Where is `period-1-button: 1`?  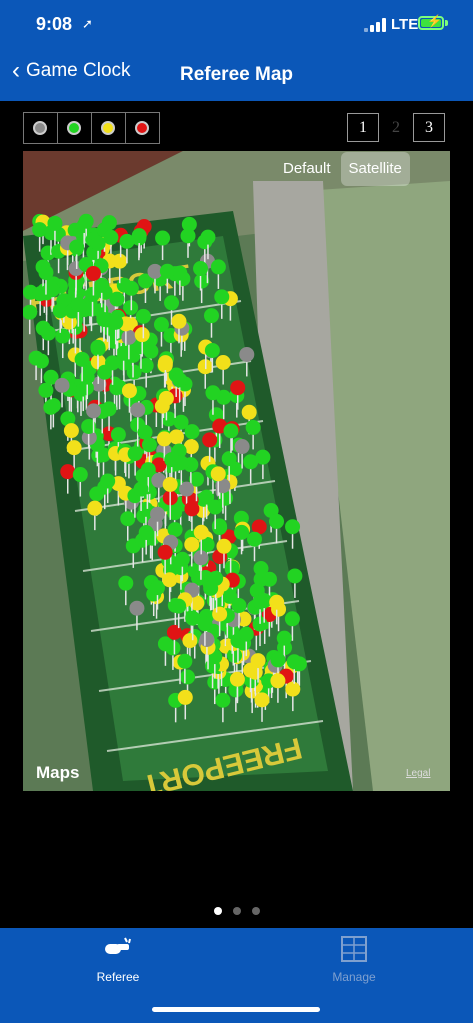
period-1-button: 1 is located at coordinates (363, 127).